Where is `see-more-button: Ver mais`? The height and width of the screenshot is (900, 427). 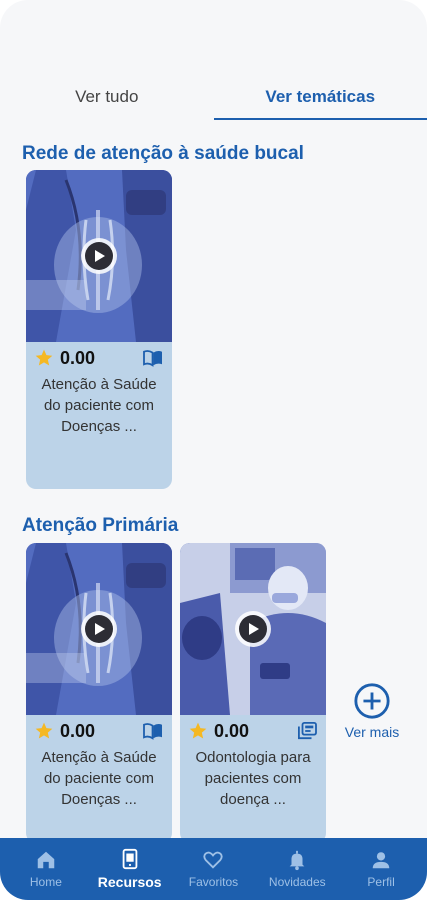 see-more-button: Ver mais is located at coordinates (372, 711).